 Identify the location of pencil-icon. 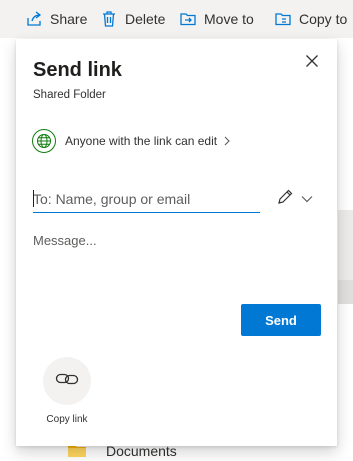
(285, 199).